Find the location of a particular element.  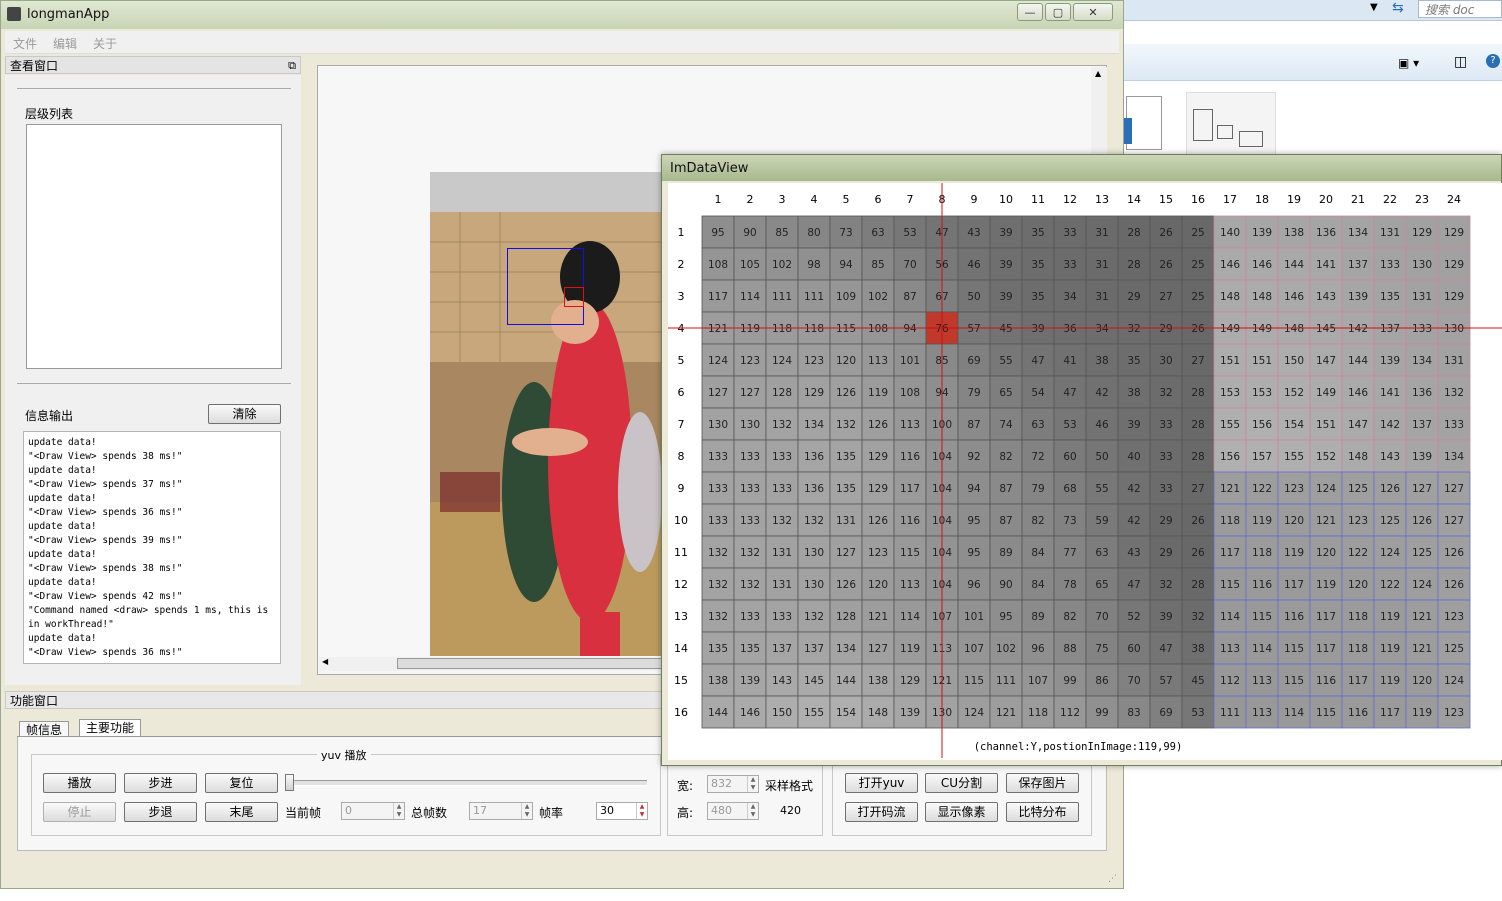

horizontal-scrollbar: ◀ is located at coordinates (494, 664).